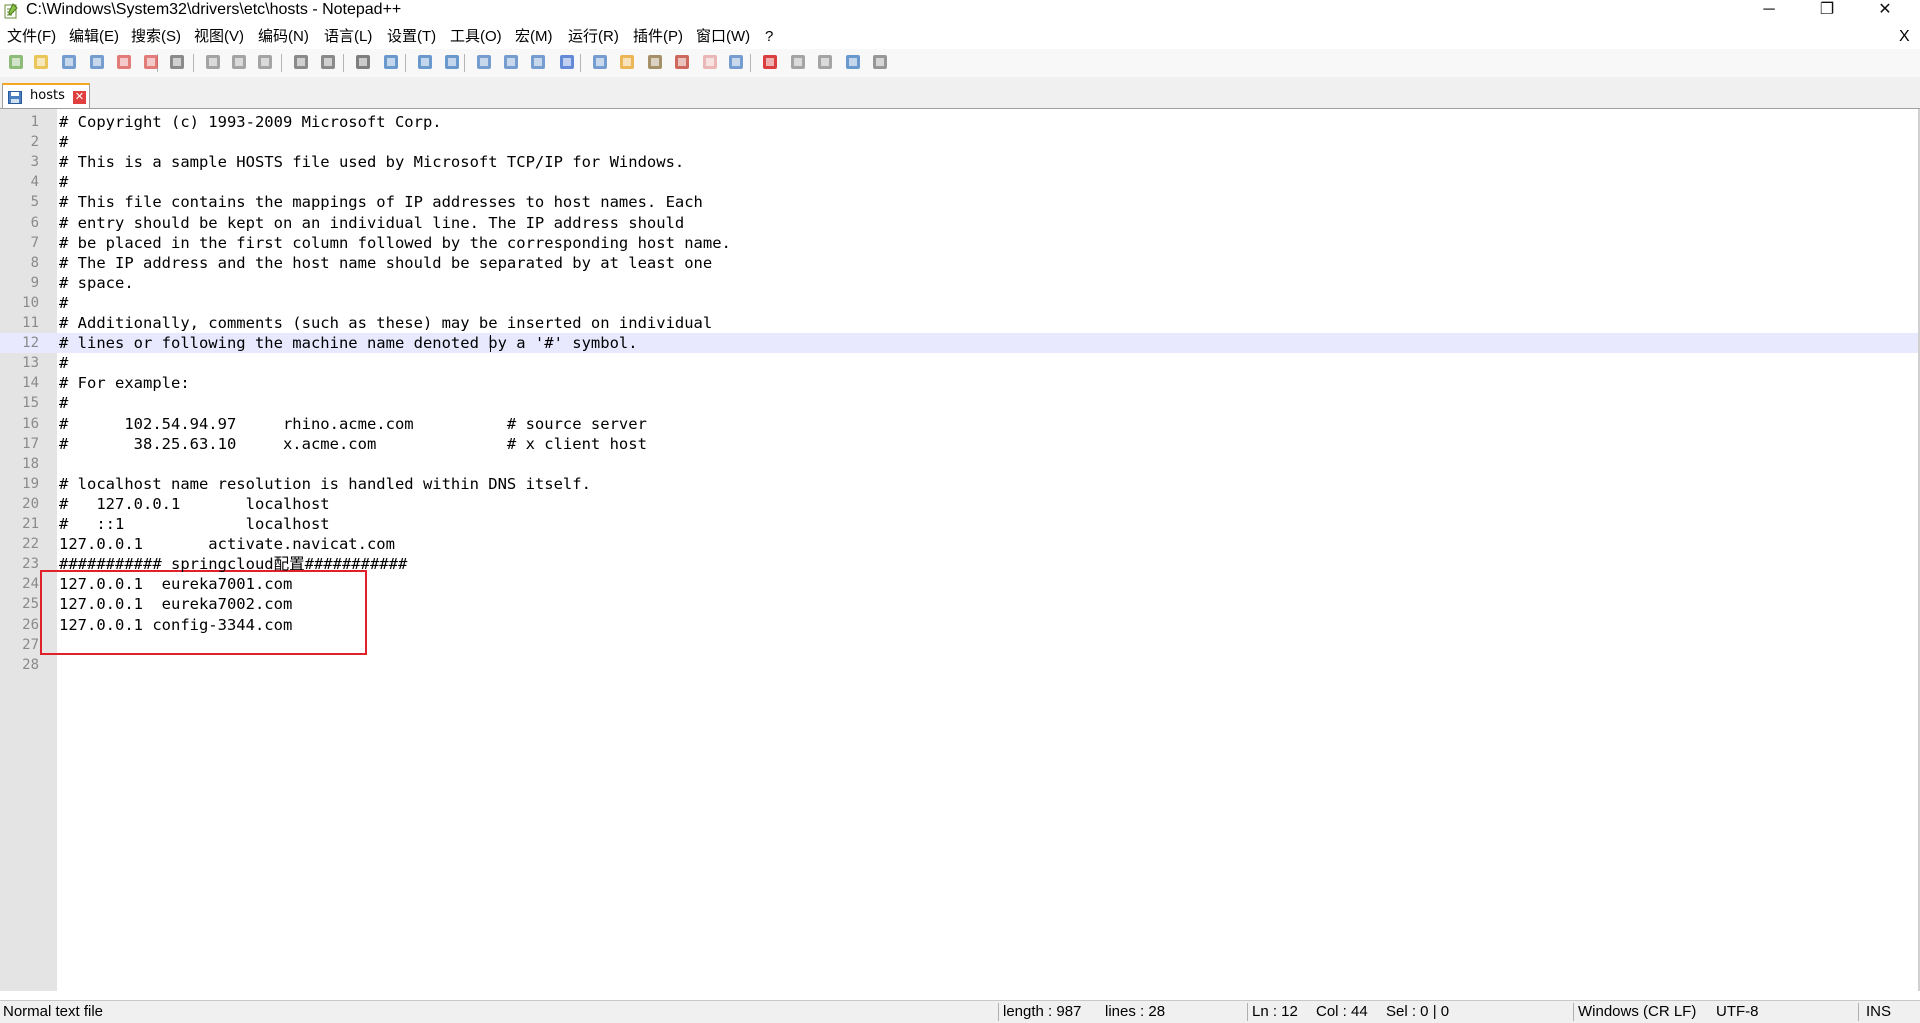 Image resolution: width=1920 pixels, height=1023 pixels. I want to click on line-number: 17, so click(30, 443).